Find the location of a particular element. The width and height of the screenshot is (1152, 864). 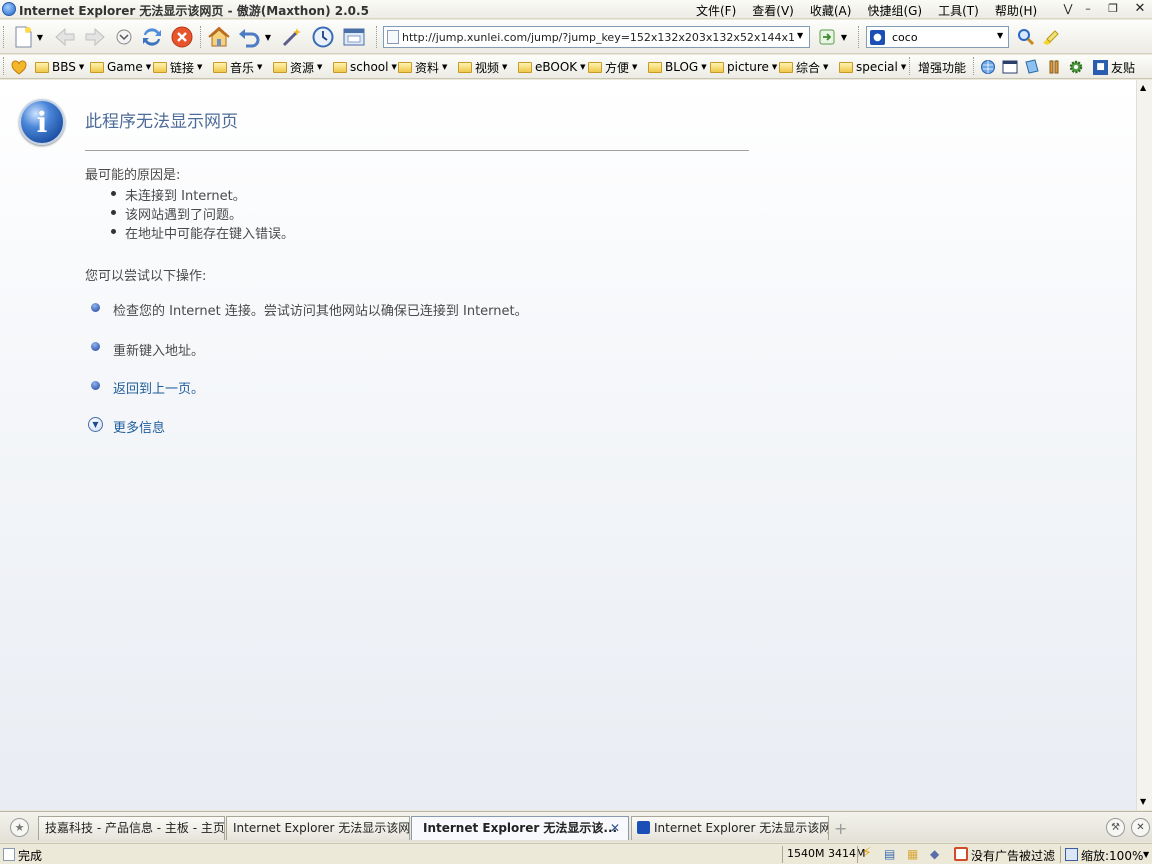

menu-help: 帮助(H) is located at coordinates (1016, 10).